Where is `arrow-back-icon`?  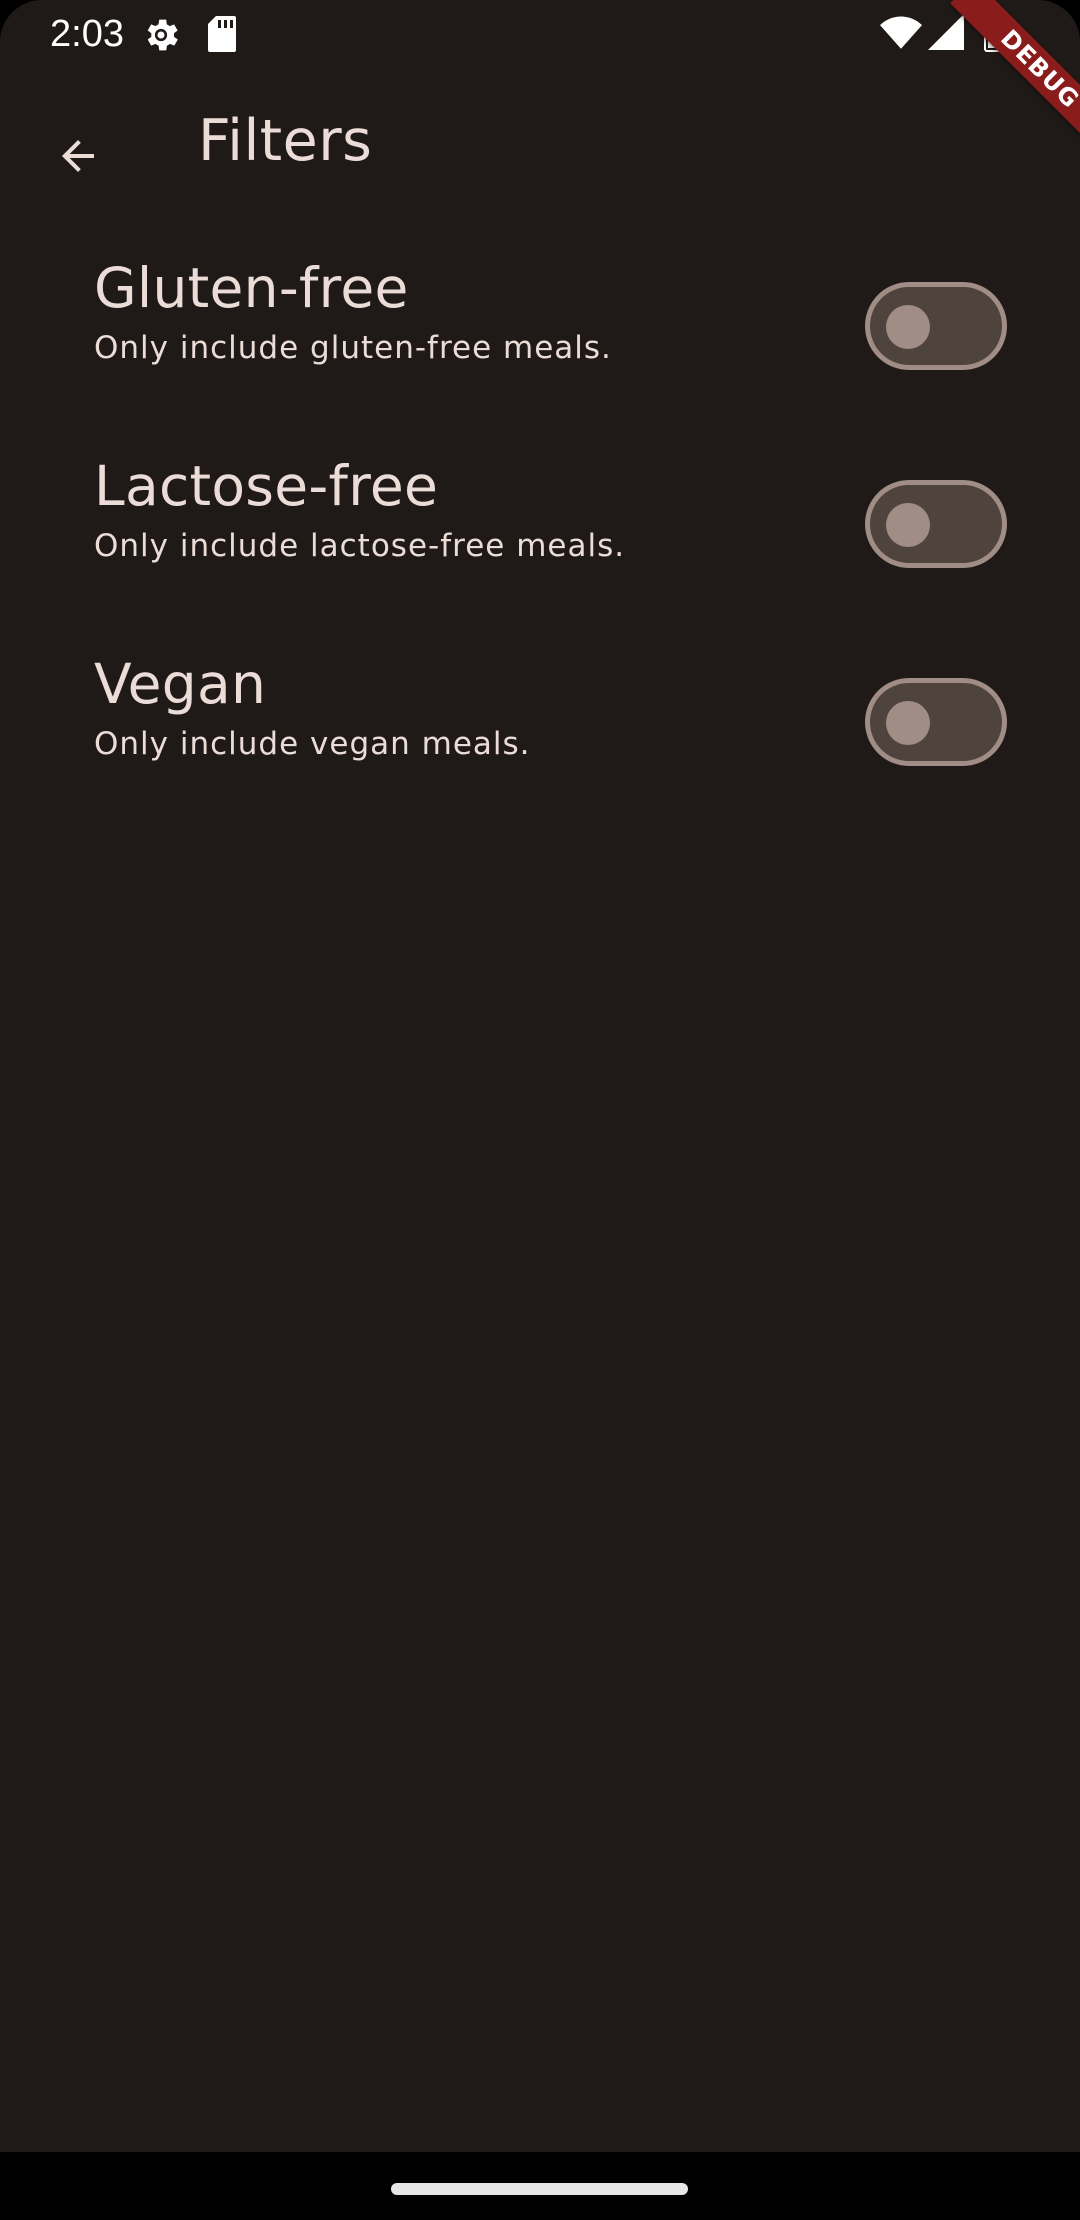
arrow-back-icon is located at coordinates (78, 156).